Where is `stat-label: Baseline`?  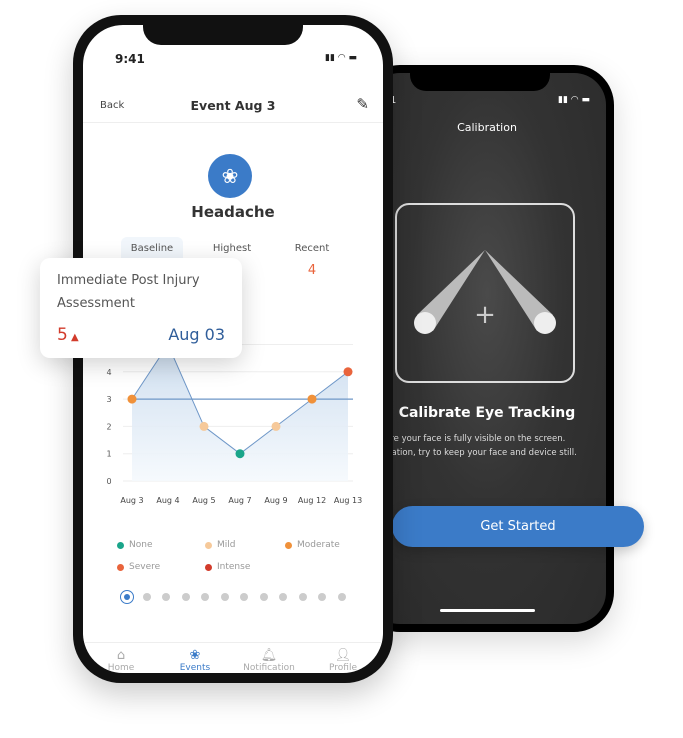
stat-label: Baseline is located at coordinates (152, 248).